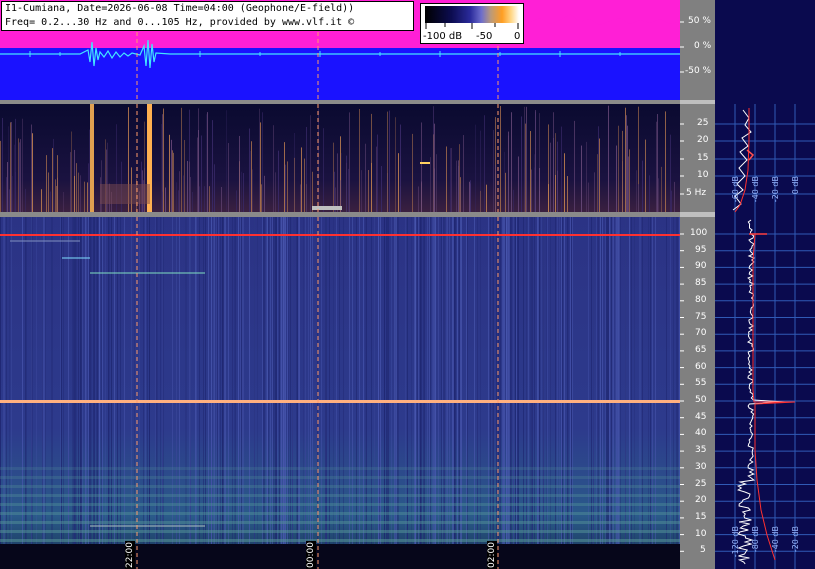 The width and height of the screenshot is (815, 569). What do you see at coordinates (701, 283) in the screenshot?
I see `high-axis-label: 85` at bounding box center [701, 283].